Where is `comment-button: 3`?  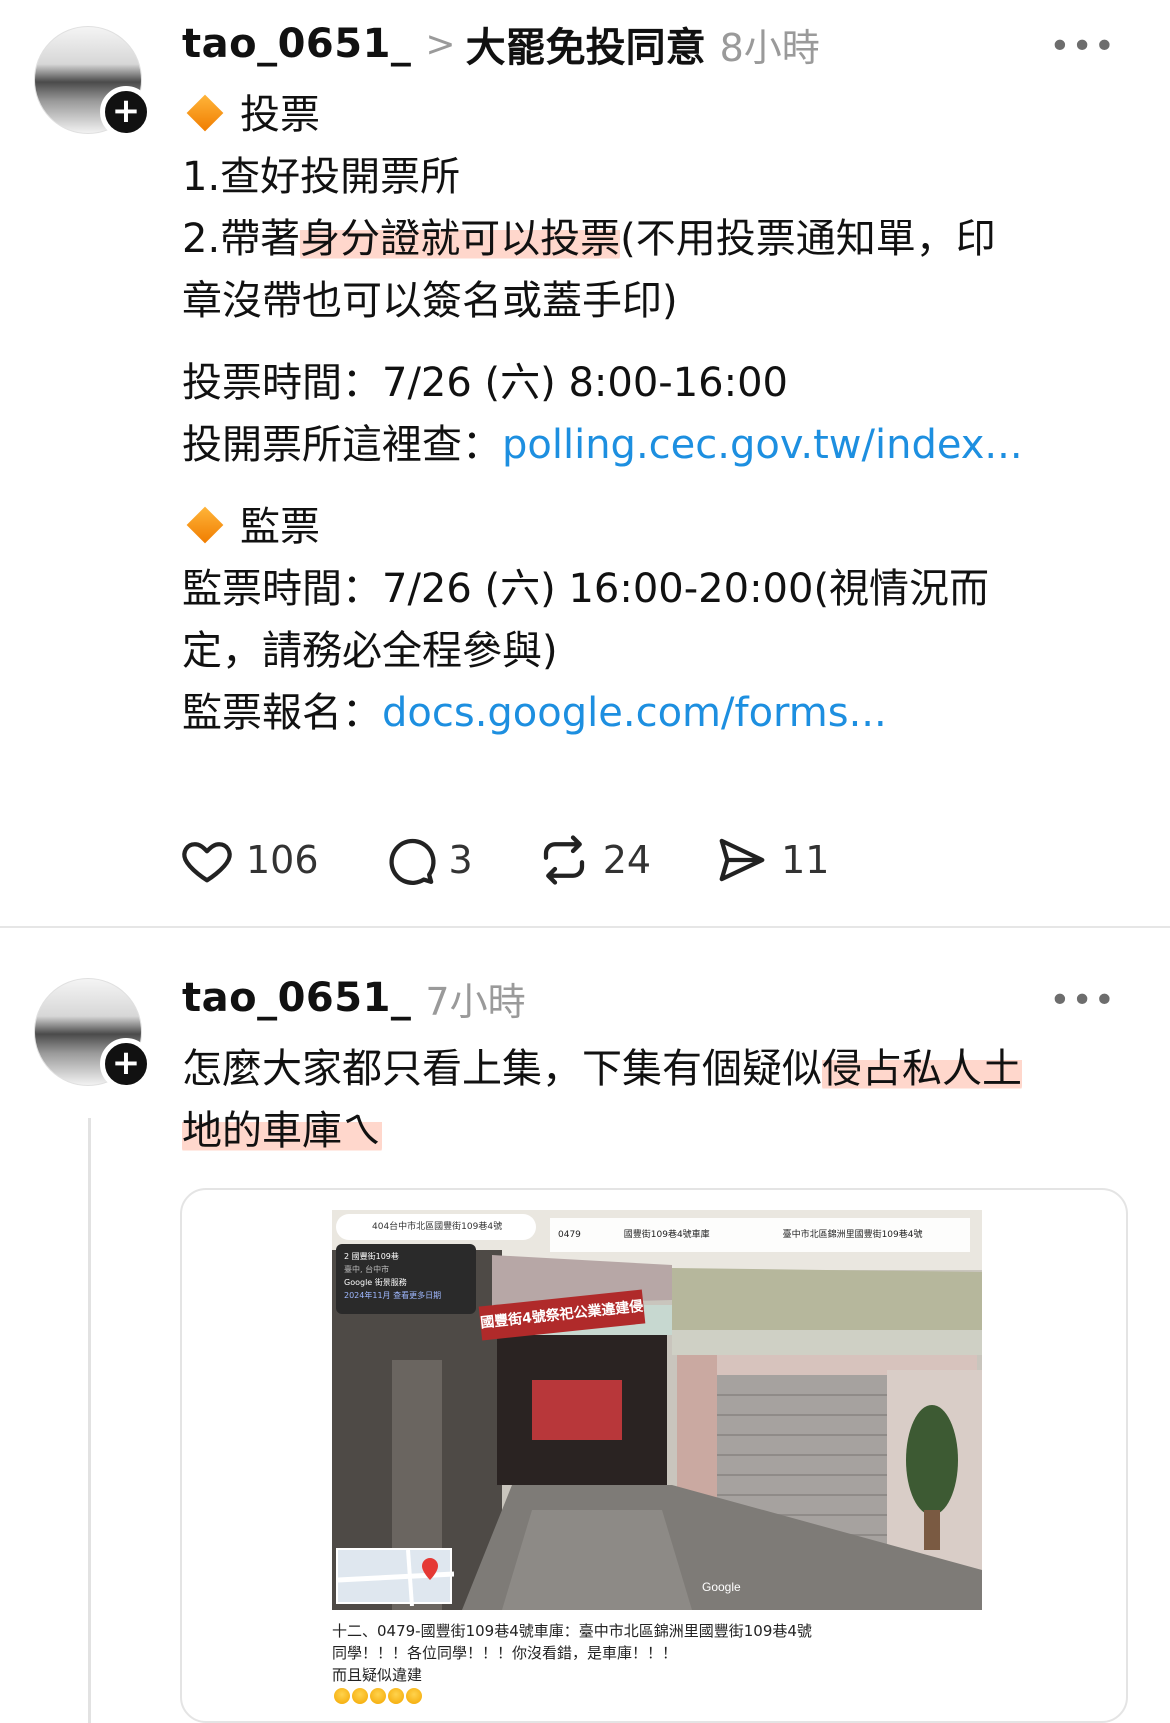
comment-button: 3 is located at coordinates (428, 860).